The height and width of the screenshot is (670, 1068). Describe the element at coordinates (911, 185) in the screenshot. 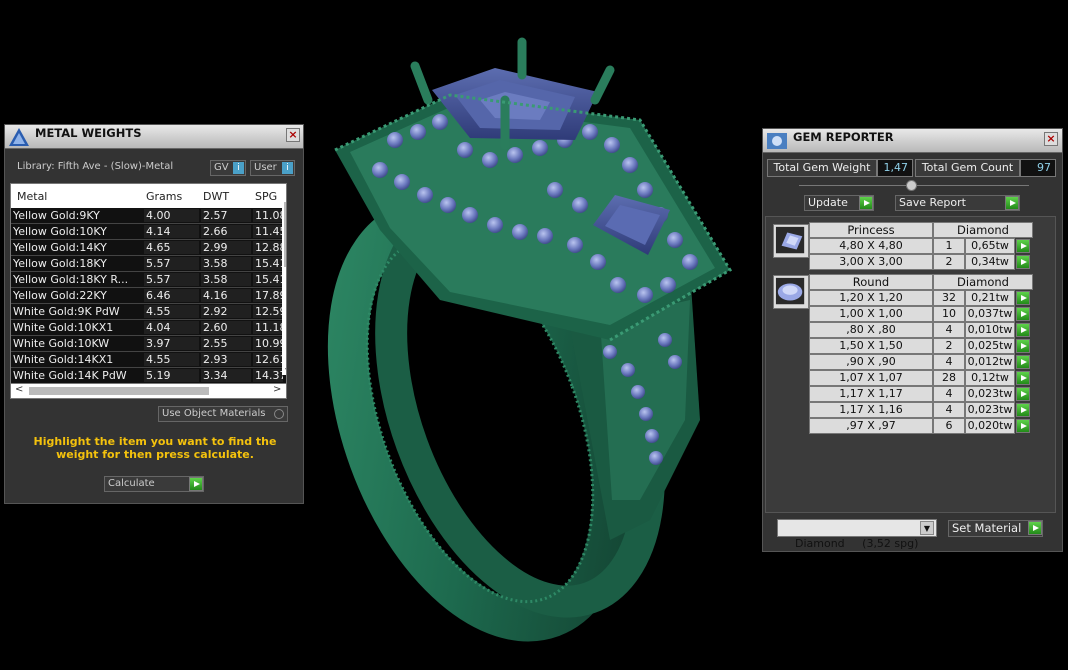

I see `divider-handle` at that location.